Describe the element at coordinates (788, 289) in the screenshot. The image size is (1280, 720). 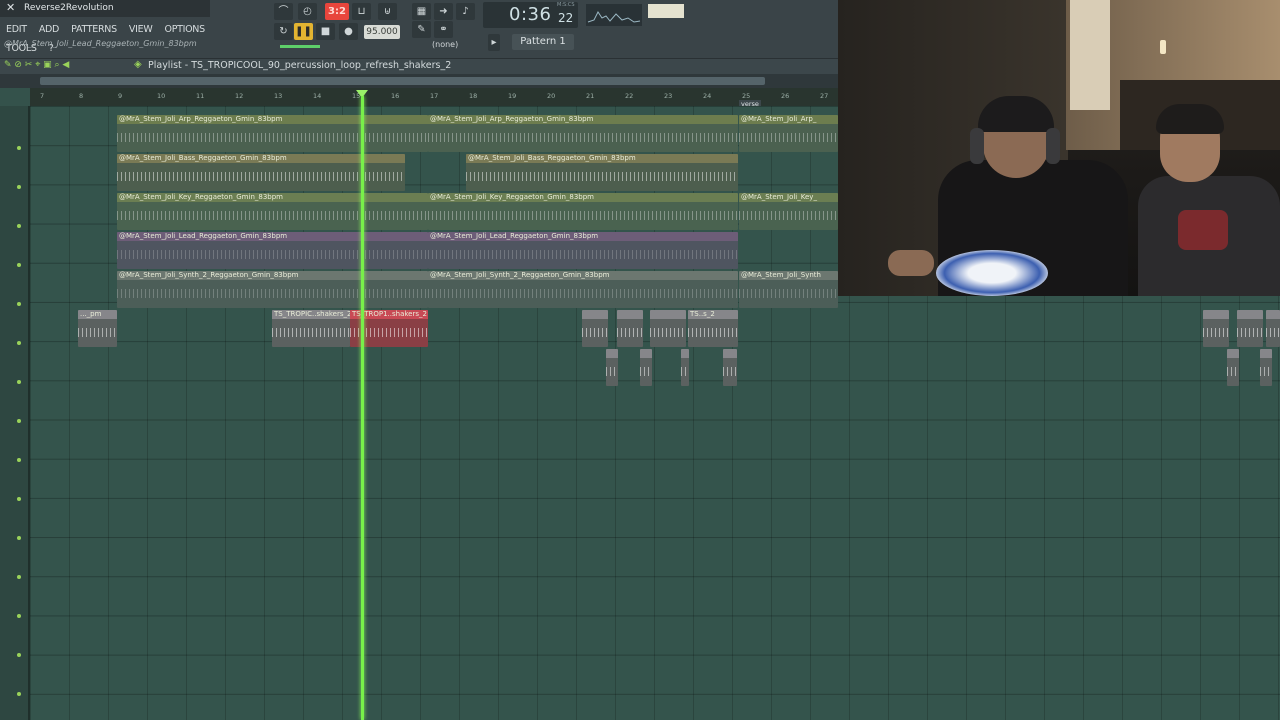
I see `clip-synth: @MrA_Stem_Joli_Synth` at that location.